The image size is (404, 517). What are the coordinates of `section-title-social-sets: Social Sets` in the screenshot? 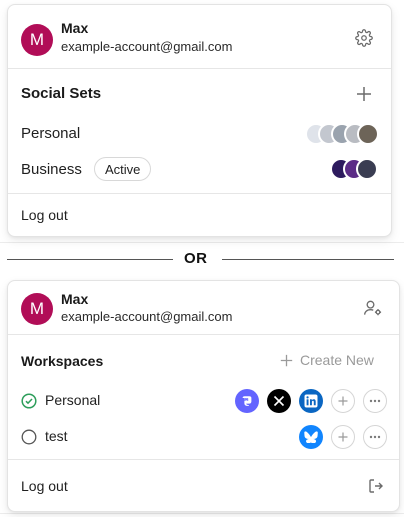 It's located at (61, 93).